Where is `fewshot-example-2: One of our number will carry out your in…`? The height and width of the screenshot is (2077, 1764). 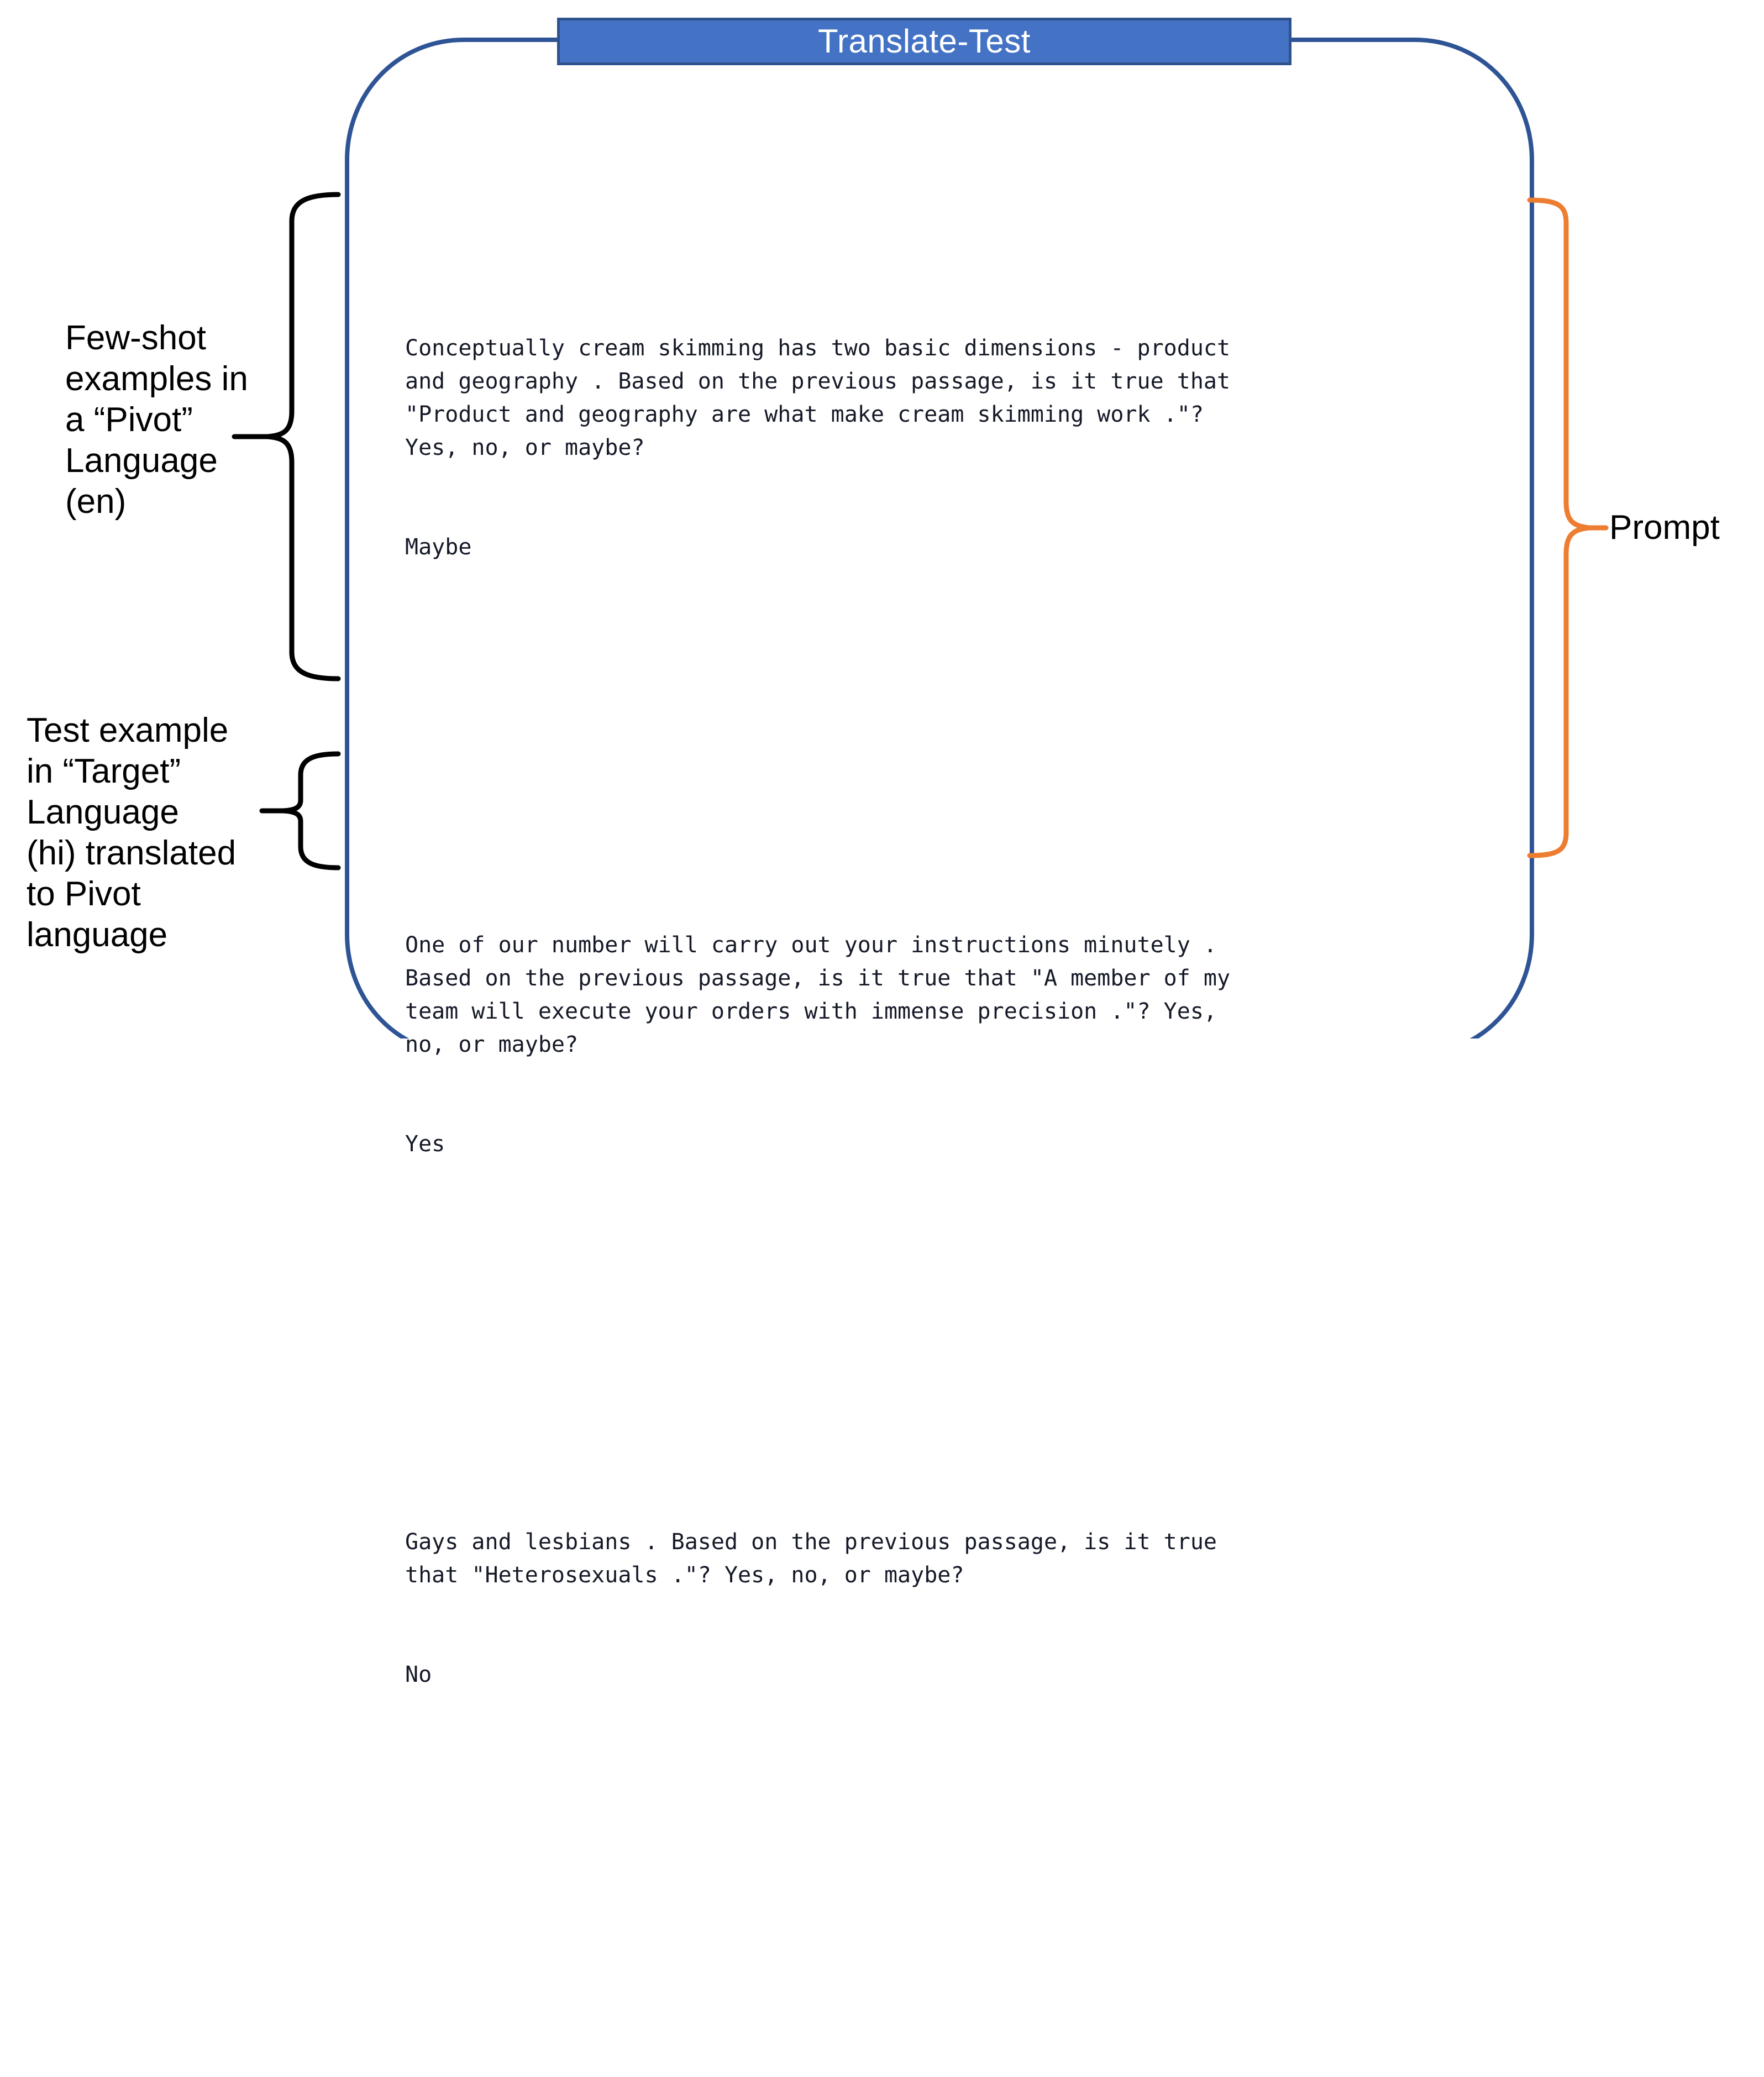
fewshot-example-2: One of our number will carry out your in… is located at coordinates (930, 1044).